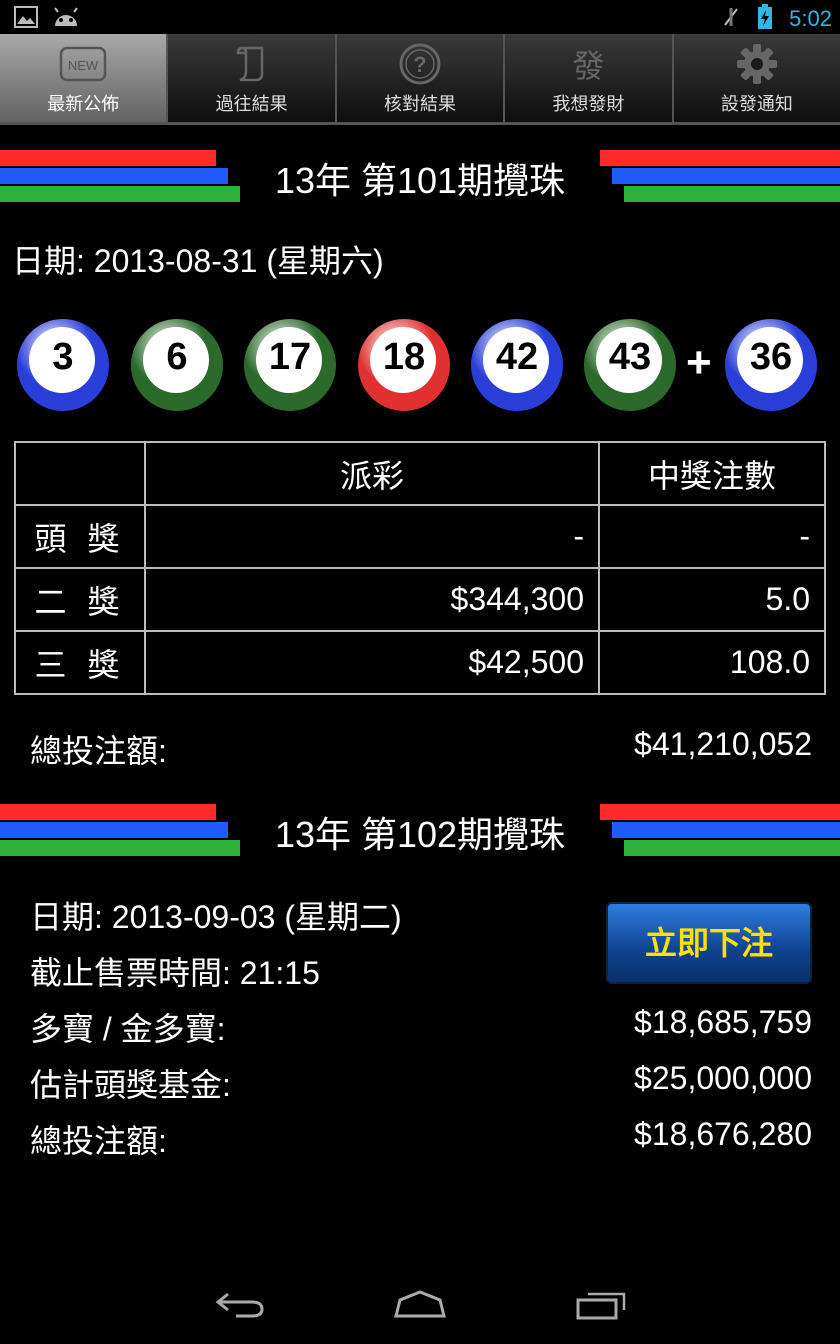 The height and width of the screenshot is (1344, 840). I want to click on status-bar: 5:02, so click(420, 17).